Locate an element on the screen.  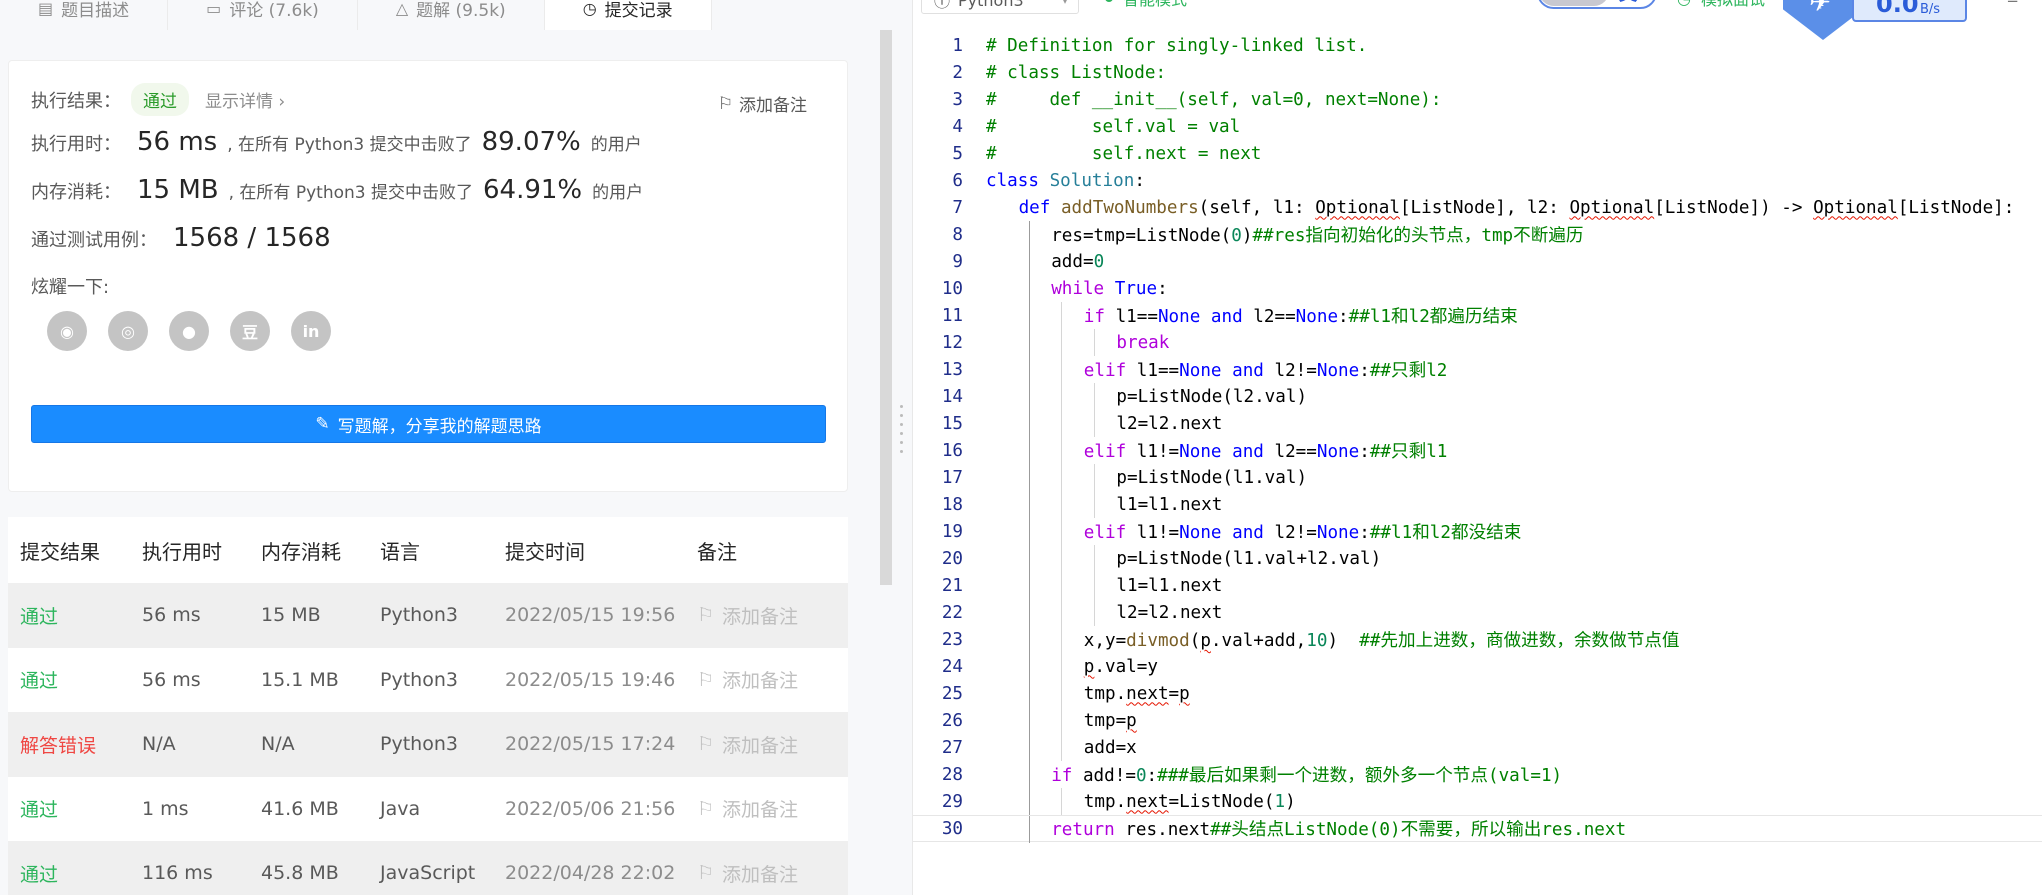
cell-language: JavaScript is located at coordinates (428, 873).